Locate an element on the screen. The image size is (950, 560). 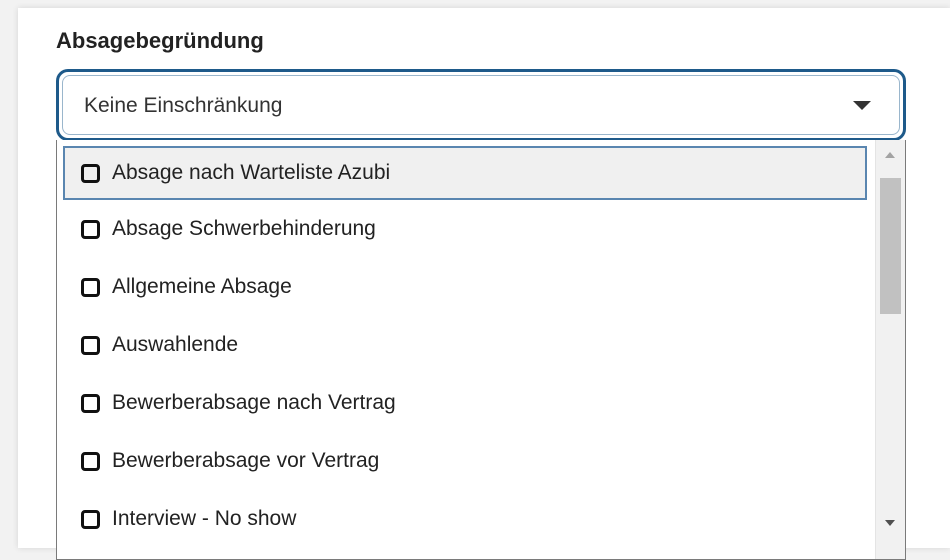
dropdown-option: Bewerberabsage nach Vertrag is located at coordinates (462, 403).